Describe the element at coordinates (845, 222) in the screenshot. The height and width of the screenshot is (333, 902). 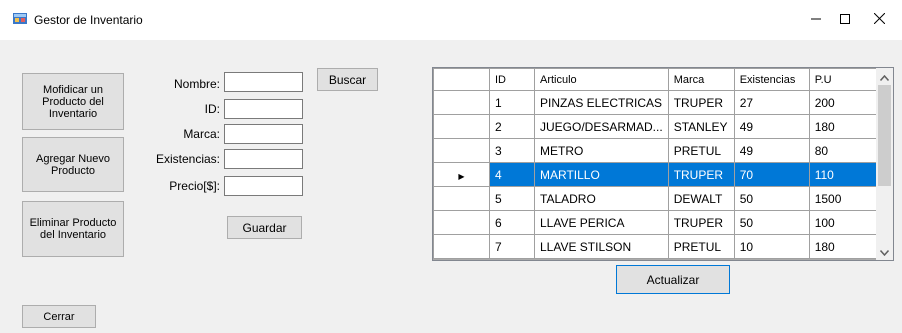
I see `cell-pu: 100` at that location.